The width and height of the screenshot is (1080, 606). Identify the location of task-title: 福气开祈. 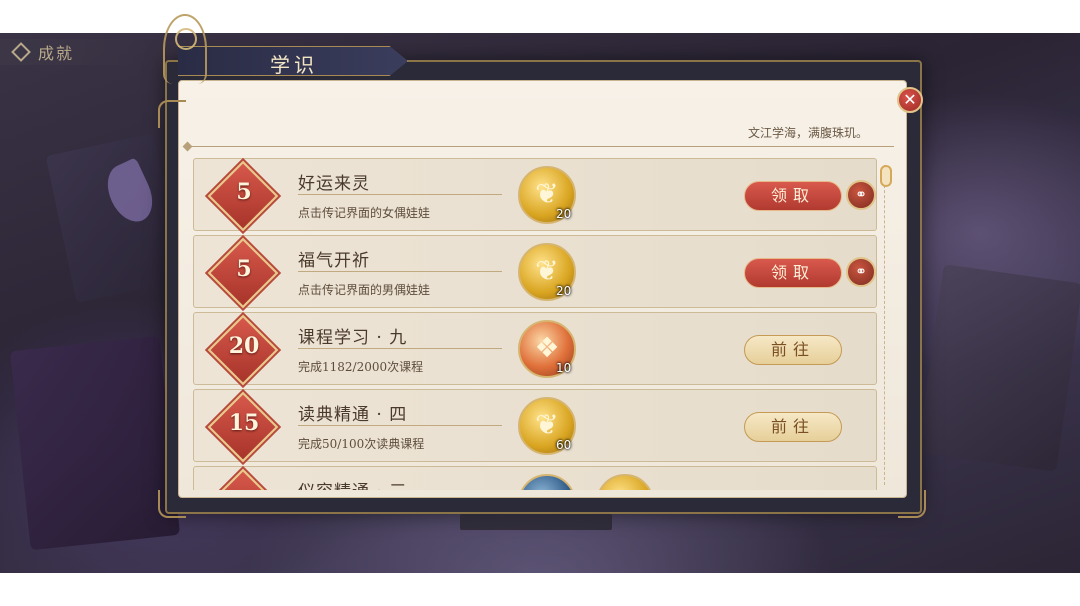
(334, 261).